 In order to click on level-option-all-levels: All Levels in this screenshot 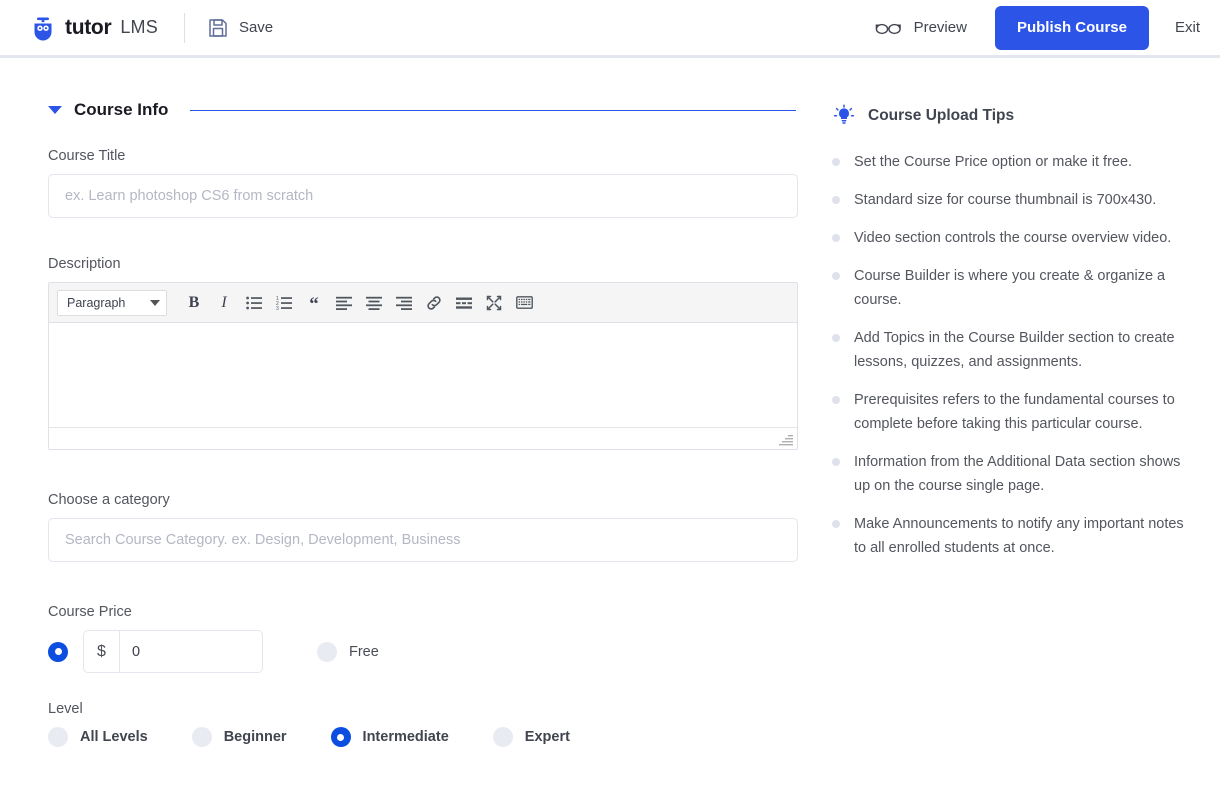, I will do `click(98, 737)`.